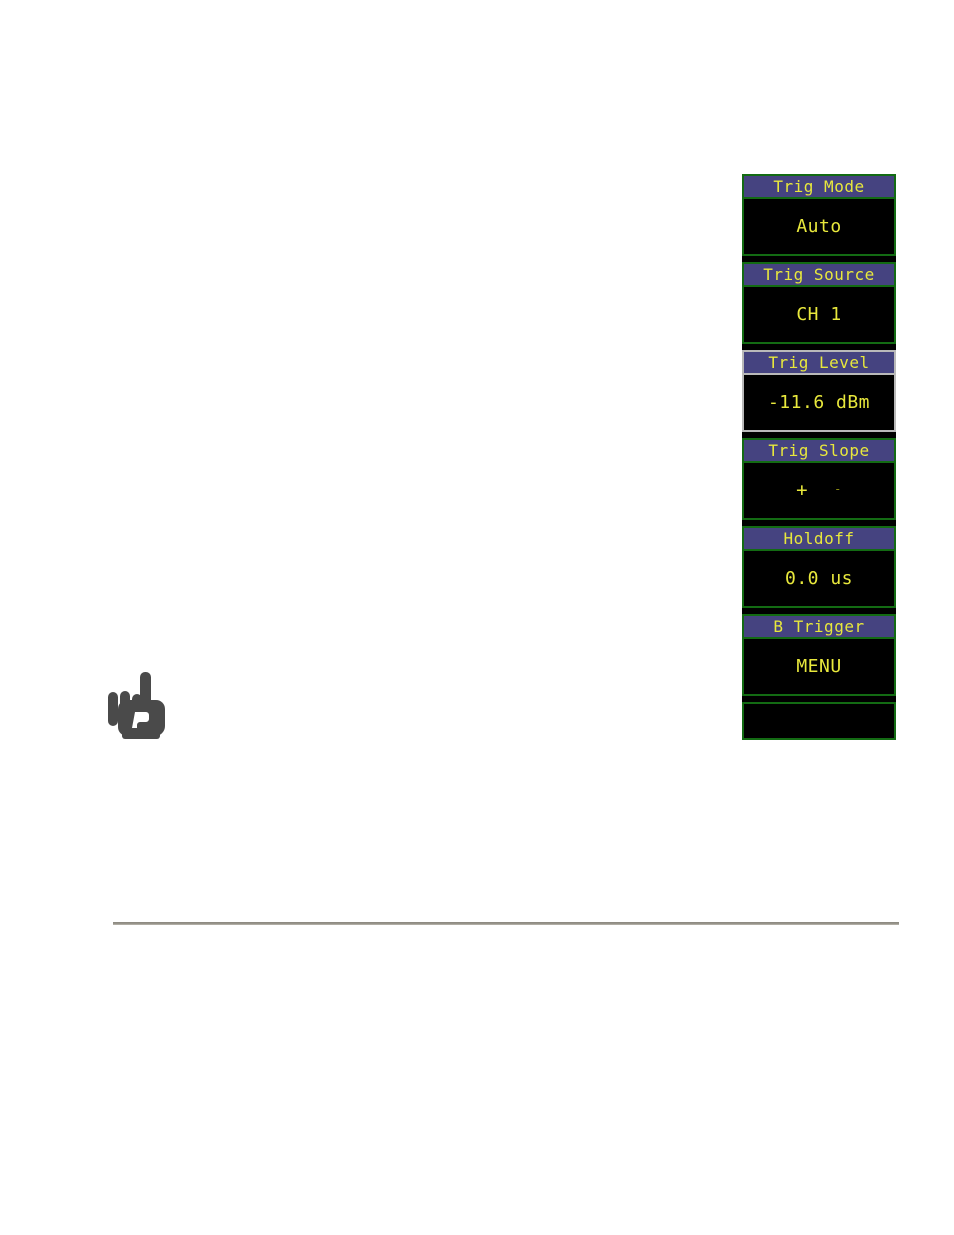 Image resolution: width=954 pixels, height=1235 pixels. I want to click on softkey-value-b-trigger: MENU, so click(819, 667).